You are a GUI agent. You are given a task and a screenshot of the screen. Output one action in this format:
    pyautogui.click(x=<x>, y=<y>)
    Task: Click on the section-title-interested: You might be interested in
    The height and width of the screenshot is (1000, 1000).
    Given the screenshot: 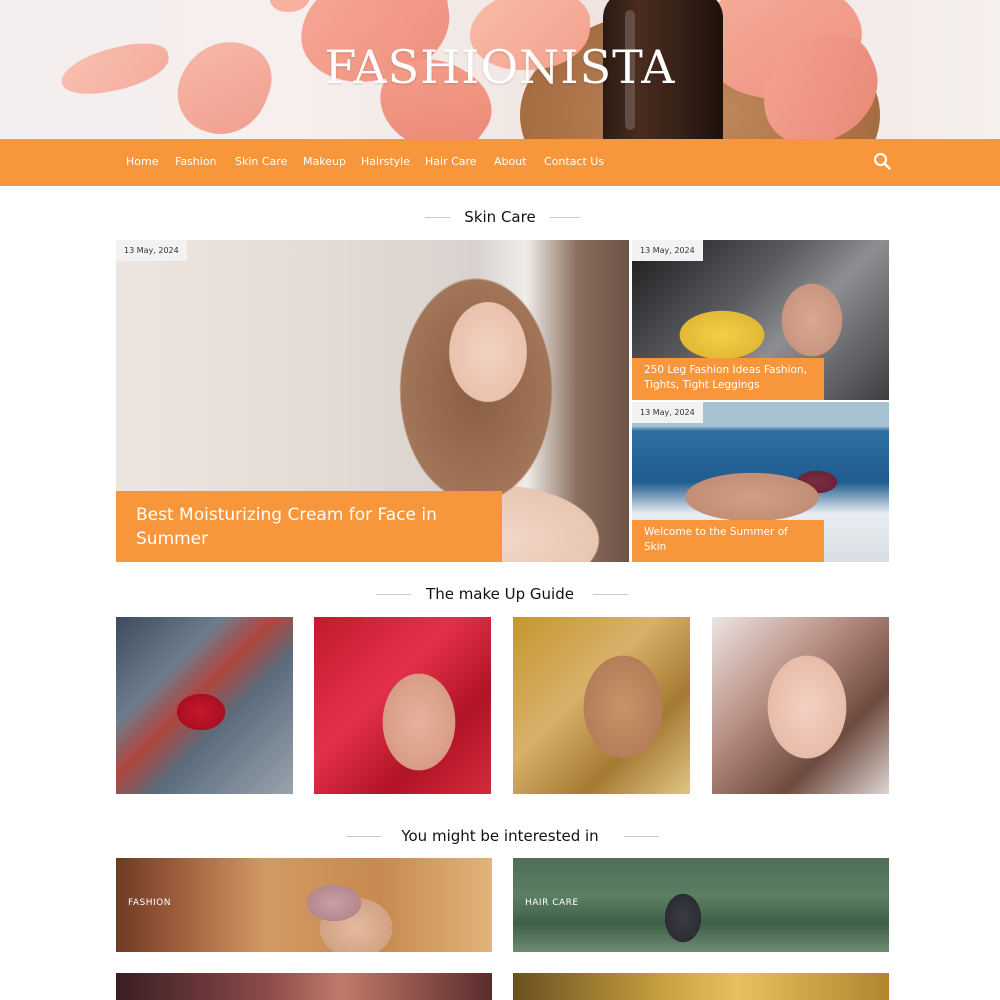 What is the action you would take?
    pyautogui.click(x=500, y=836)
    